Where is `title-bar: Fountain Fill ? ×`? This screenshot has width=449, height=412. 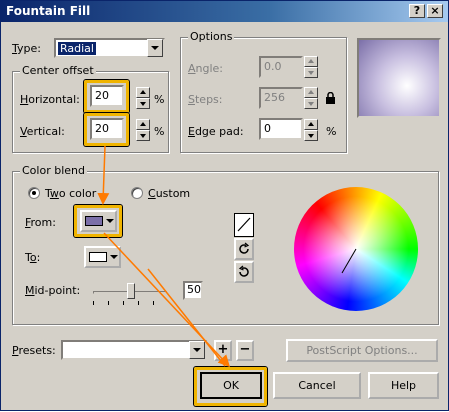 title-bar: Fountain Fill ? × is located at coordinates (224, 11).